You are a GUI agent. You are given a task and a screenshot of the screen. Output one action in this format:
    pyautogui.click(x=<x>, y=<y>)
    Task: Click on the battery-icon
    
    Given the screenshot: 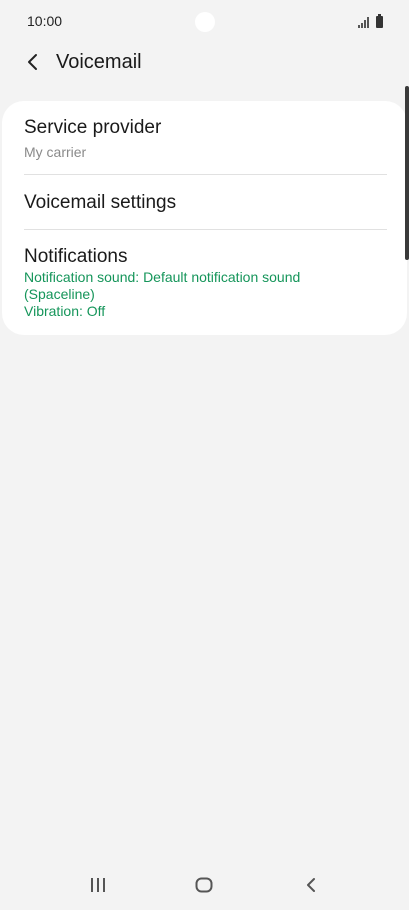 What is the action you would take?
    pyautogui.click(x=379, y=21)
    